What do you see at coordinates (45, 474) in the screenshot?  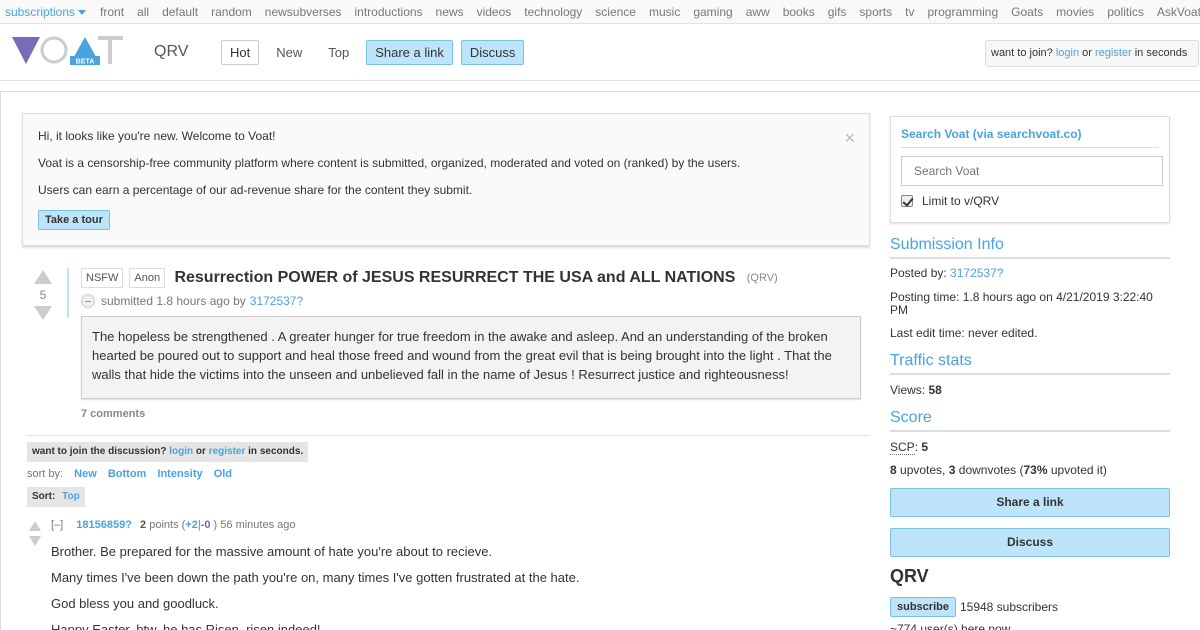 I see `sortby-label: sort by:` at bounding box center [45, 474].